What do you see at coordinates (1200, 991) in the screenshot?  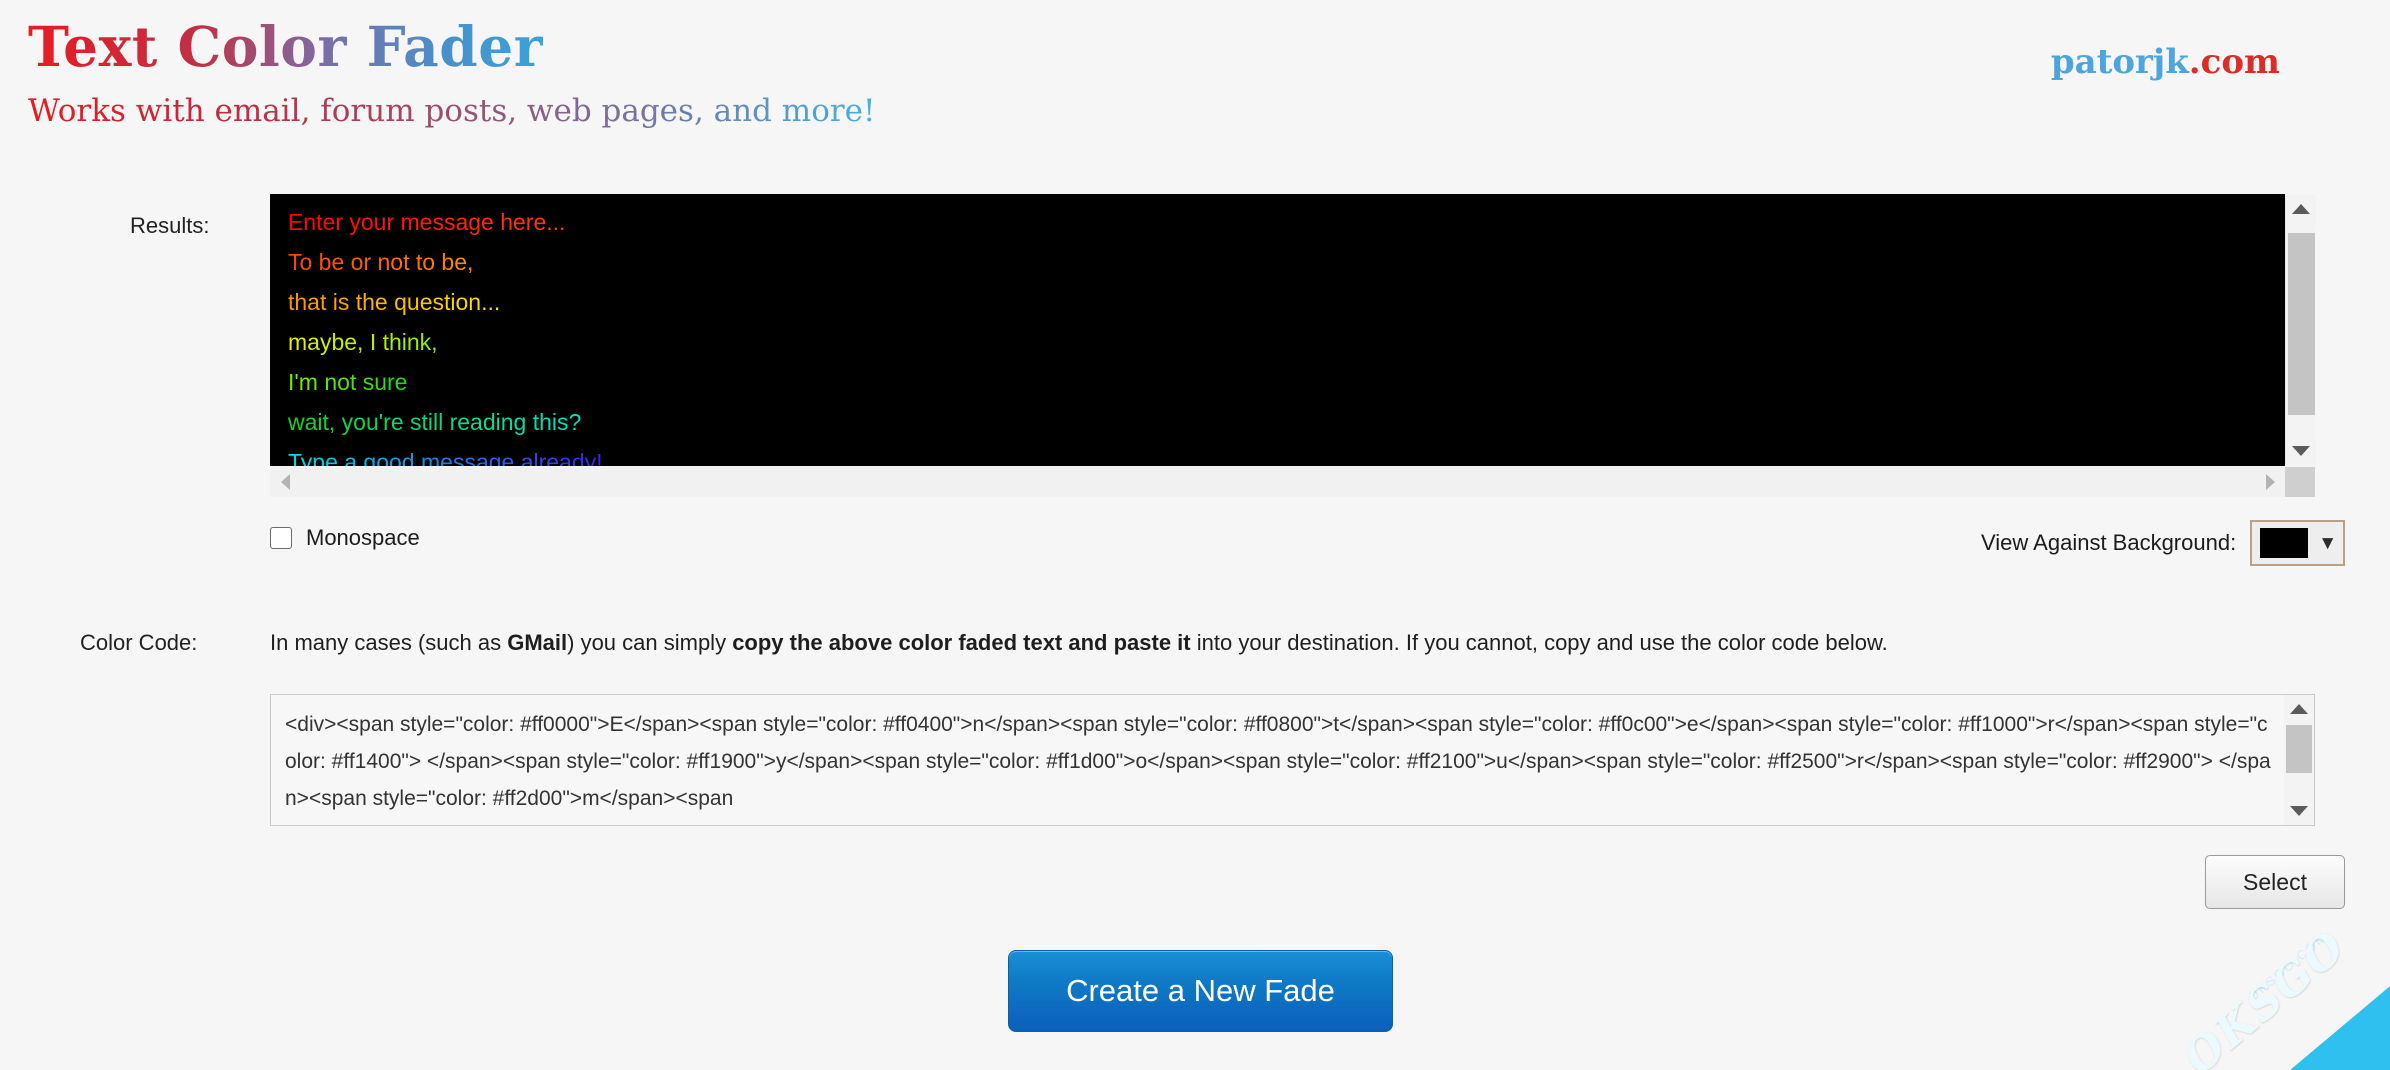 I see `create-new-fade-button: Create a New Fade` at bounding box center [1200, 991].